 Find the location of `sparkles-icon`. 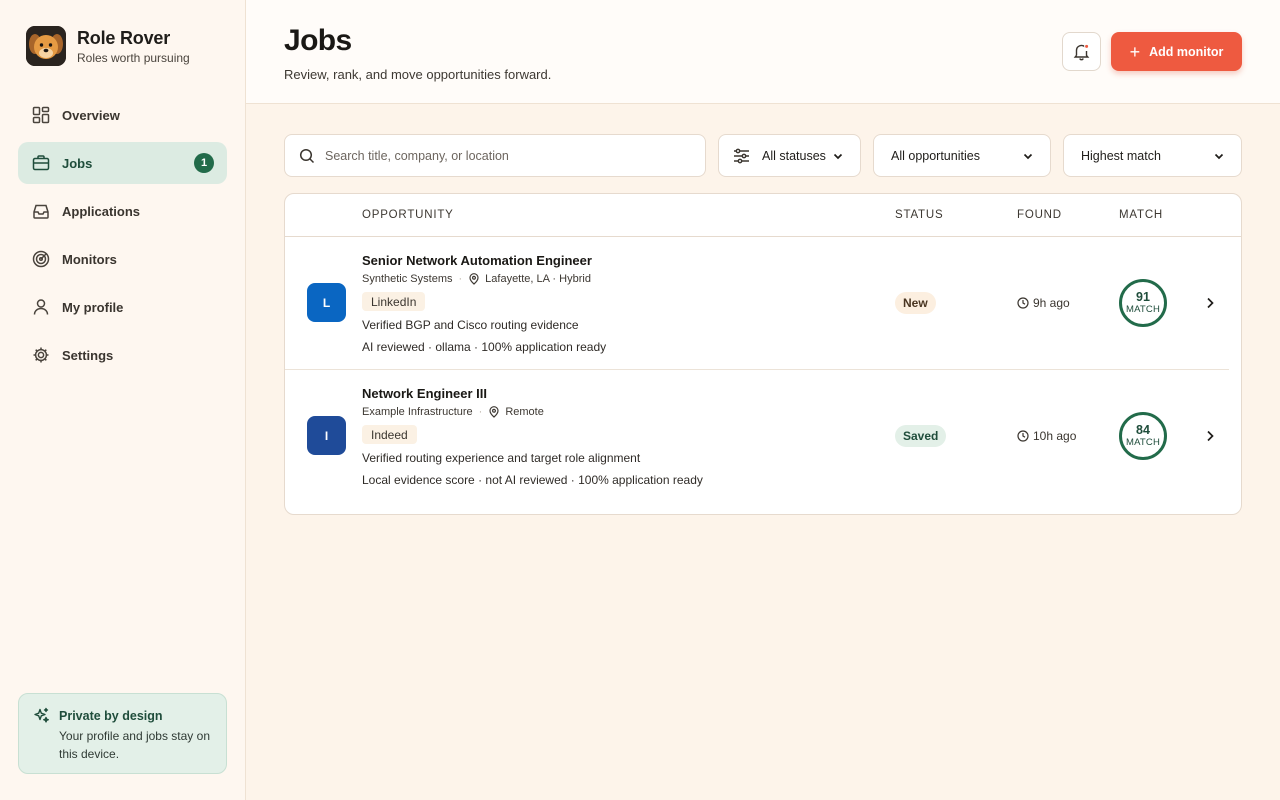

sparkles-icon is located at coordinates (41, 715).